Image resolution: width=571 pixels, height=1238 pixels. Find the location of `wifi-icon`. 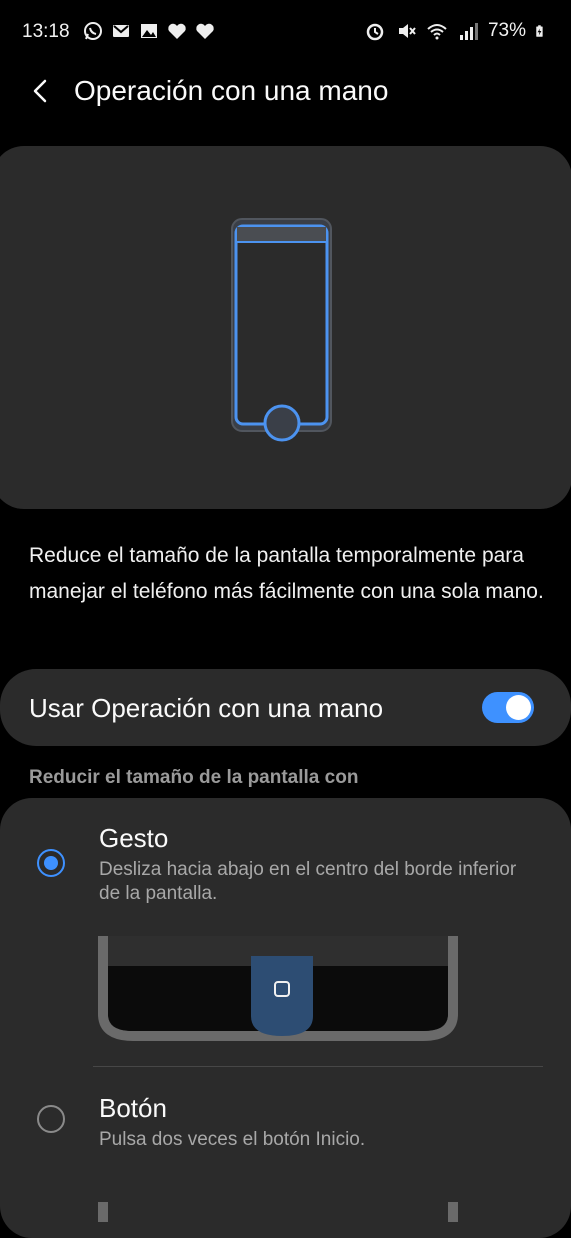

wifi-icon is located at coordinates (437, 32).